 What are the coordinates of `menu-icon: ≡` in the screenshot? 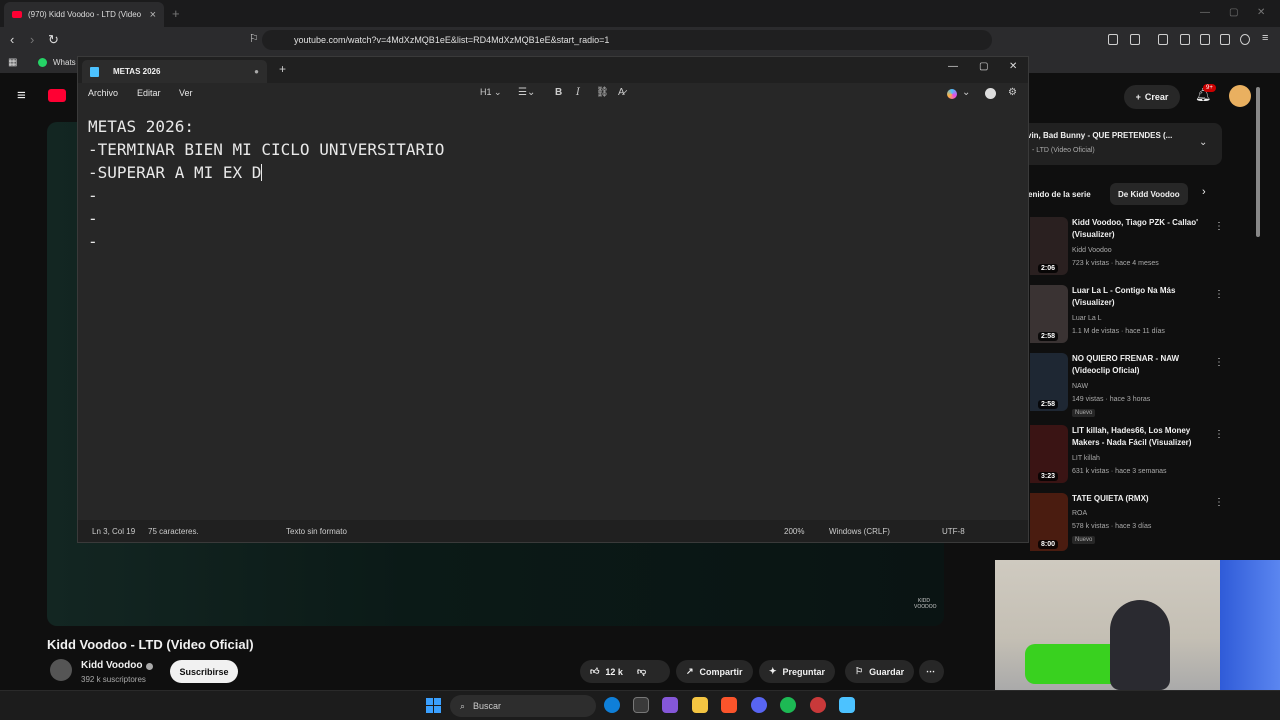 It's located at (1265, 38).